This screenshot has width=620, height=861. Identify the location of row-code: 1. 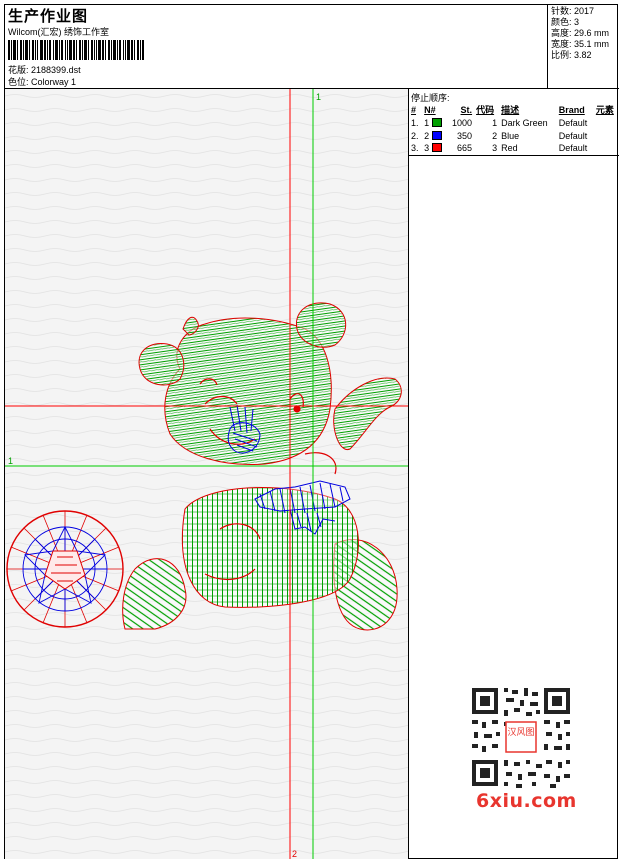
(495, 122).